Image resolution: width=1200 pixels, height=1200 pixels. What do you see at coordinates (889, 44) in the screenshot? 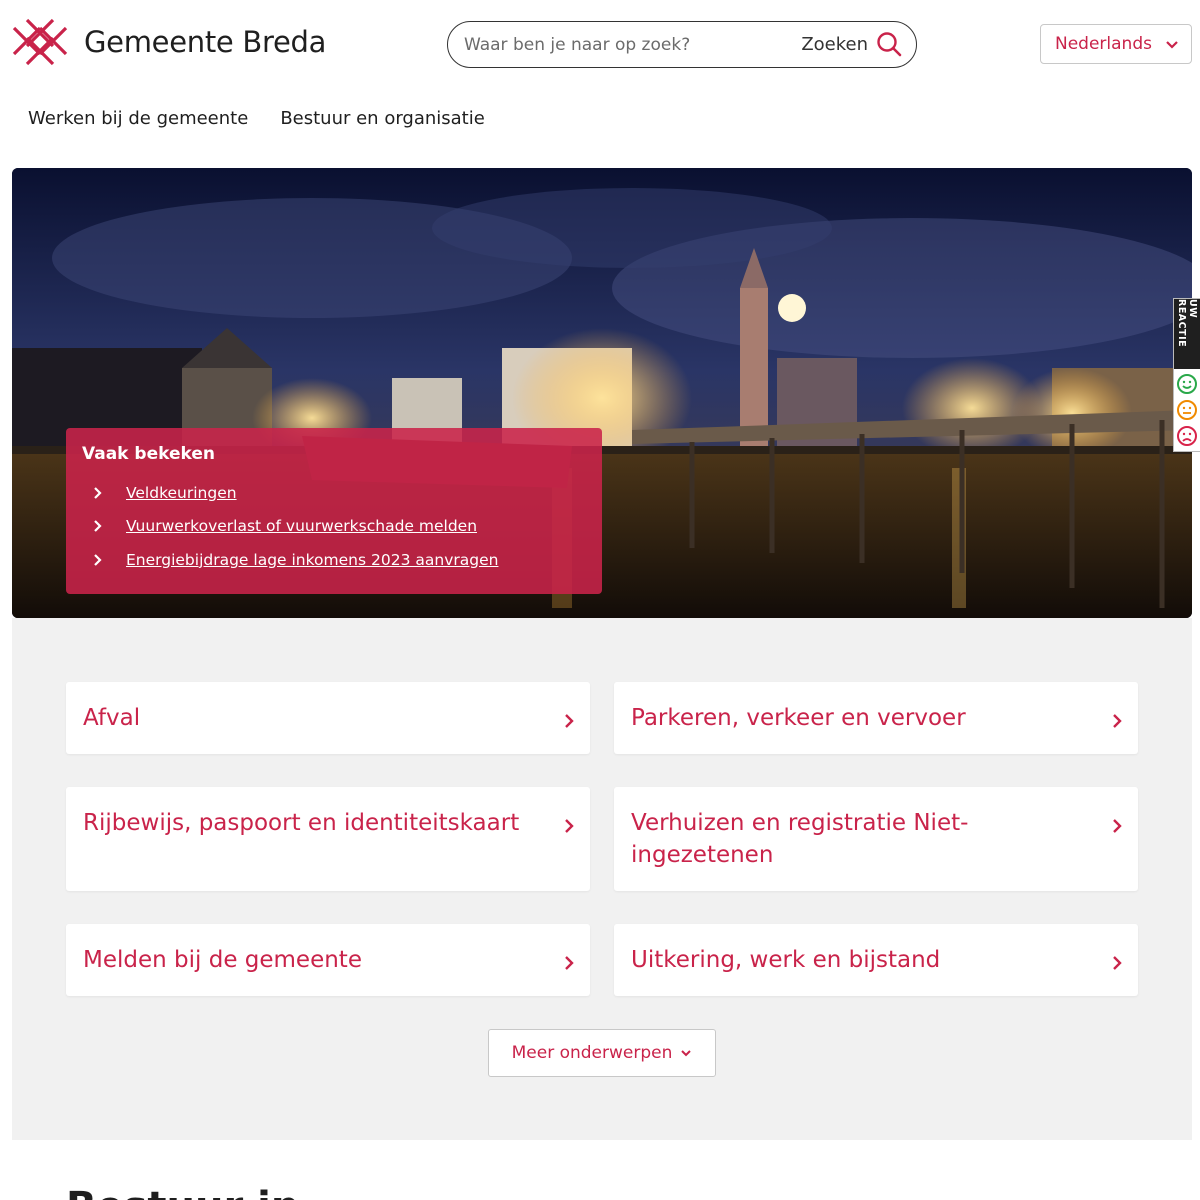
I see `search-icon` at bounding box center [889, 44].